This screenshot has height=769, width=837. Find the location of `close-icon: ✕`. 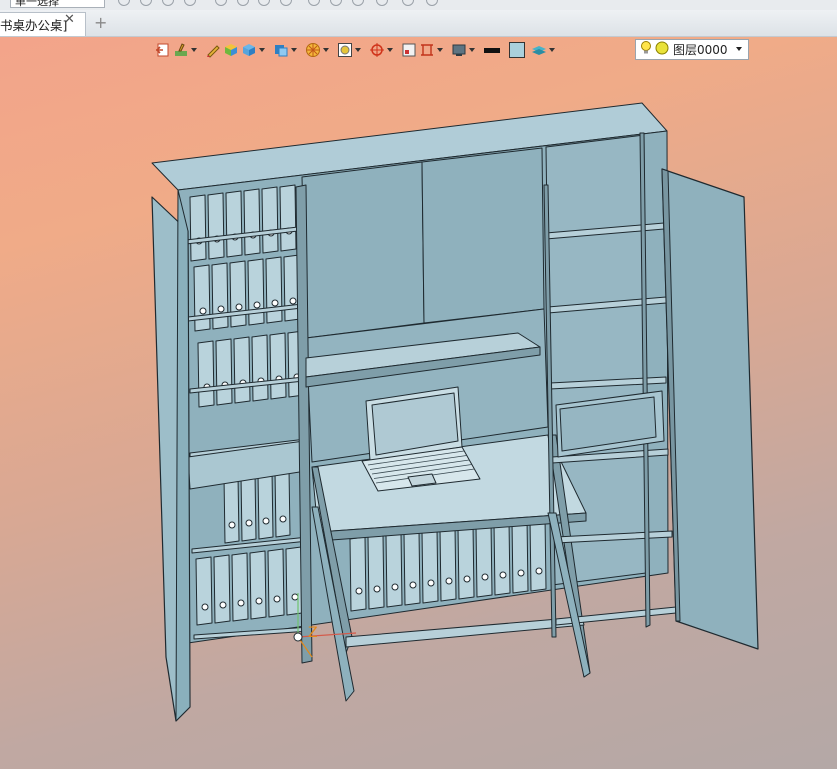

close-icon: ✕ is located at coordinates (69, 19).